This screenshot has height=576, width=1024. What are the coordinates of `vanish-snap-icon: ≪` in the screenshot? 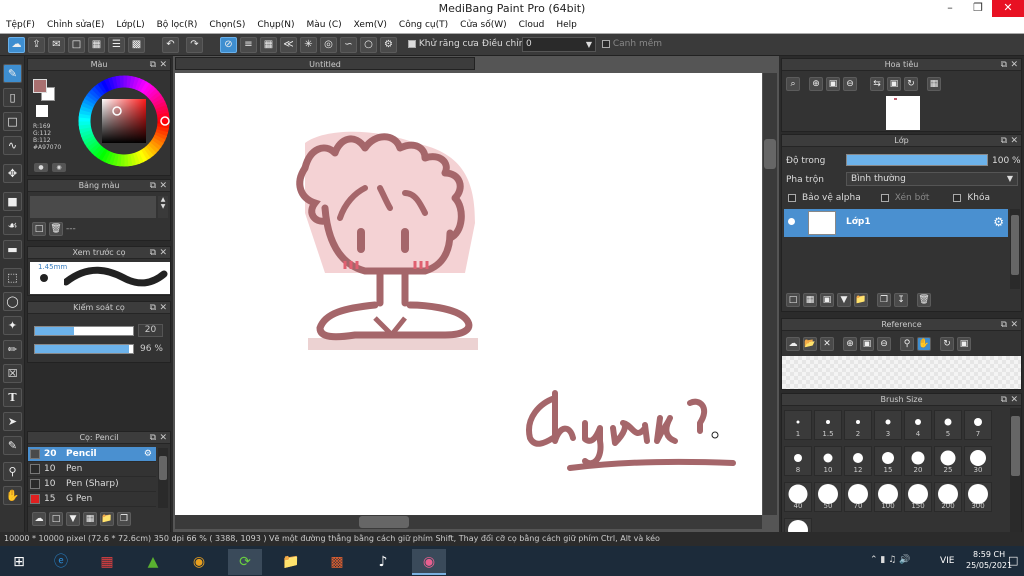 It's located at (288, 45).